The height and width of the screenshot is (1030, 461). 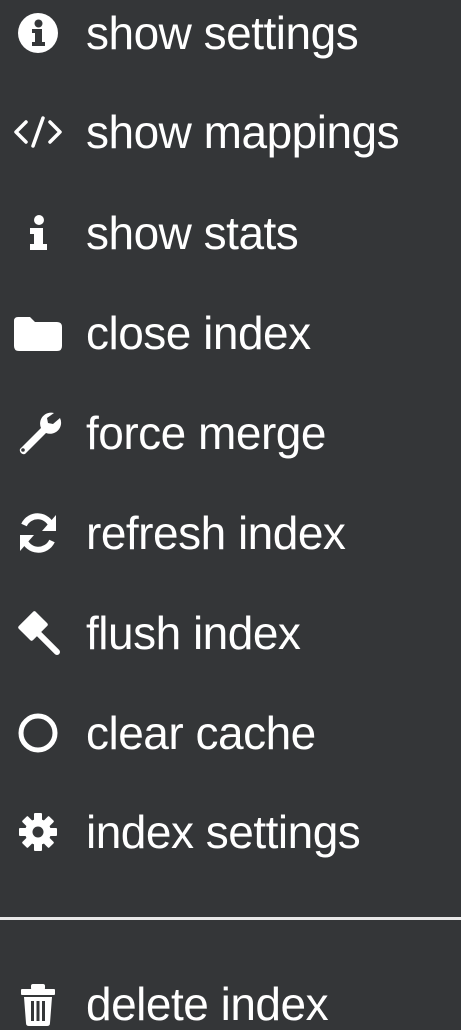 What do you see at coordinates (38, 132) in the screenshot?
I see `code-icon` at bounding box center [38, 132].